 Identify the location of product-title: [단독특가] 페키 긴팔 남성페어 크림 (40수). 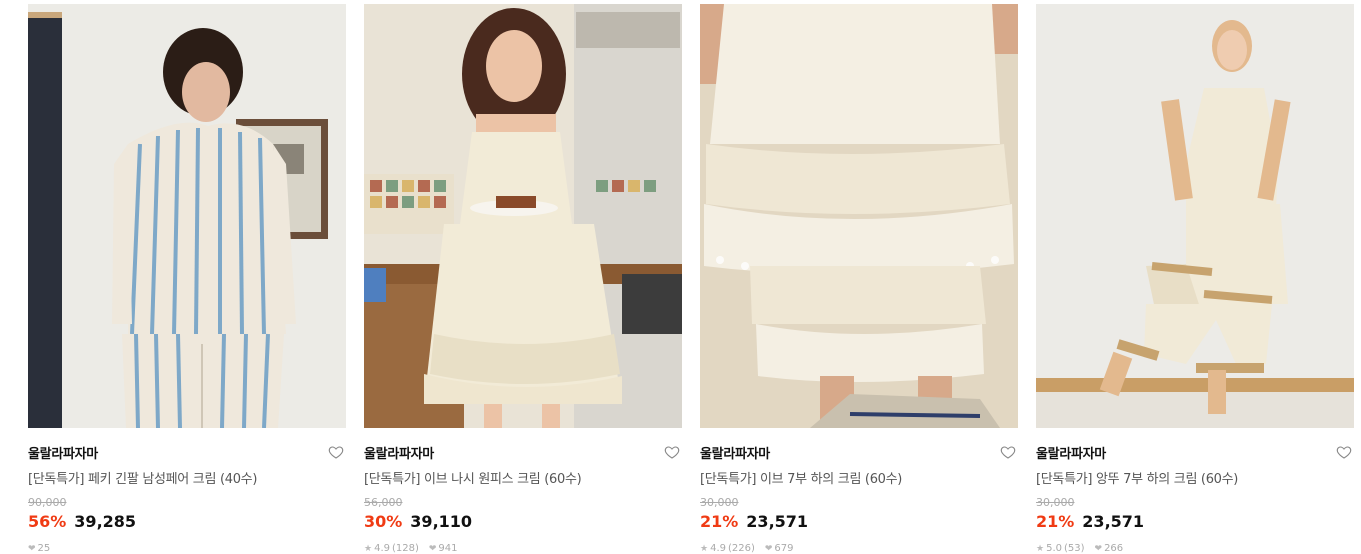
(187, 477).